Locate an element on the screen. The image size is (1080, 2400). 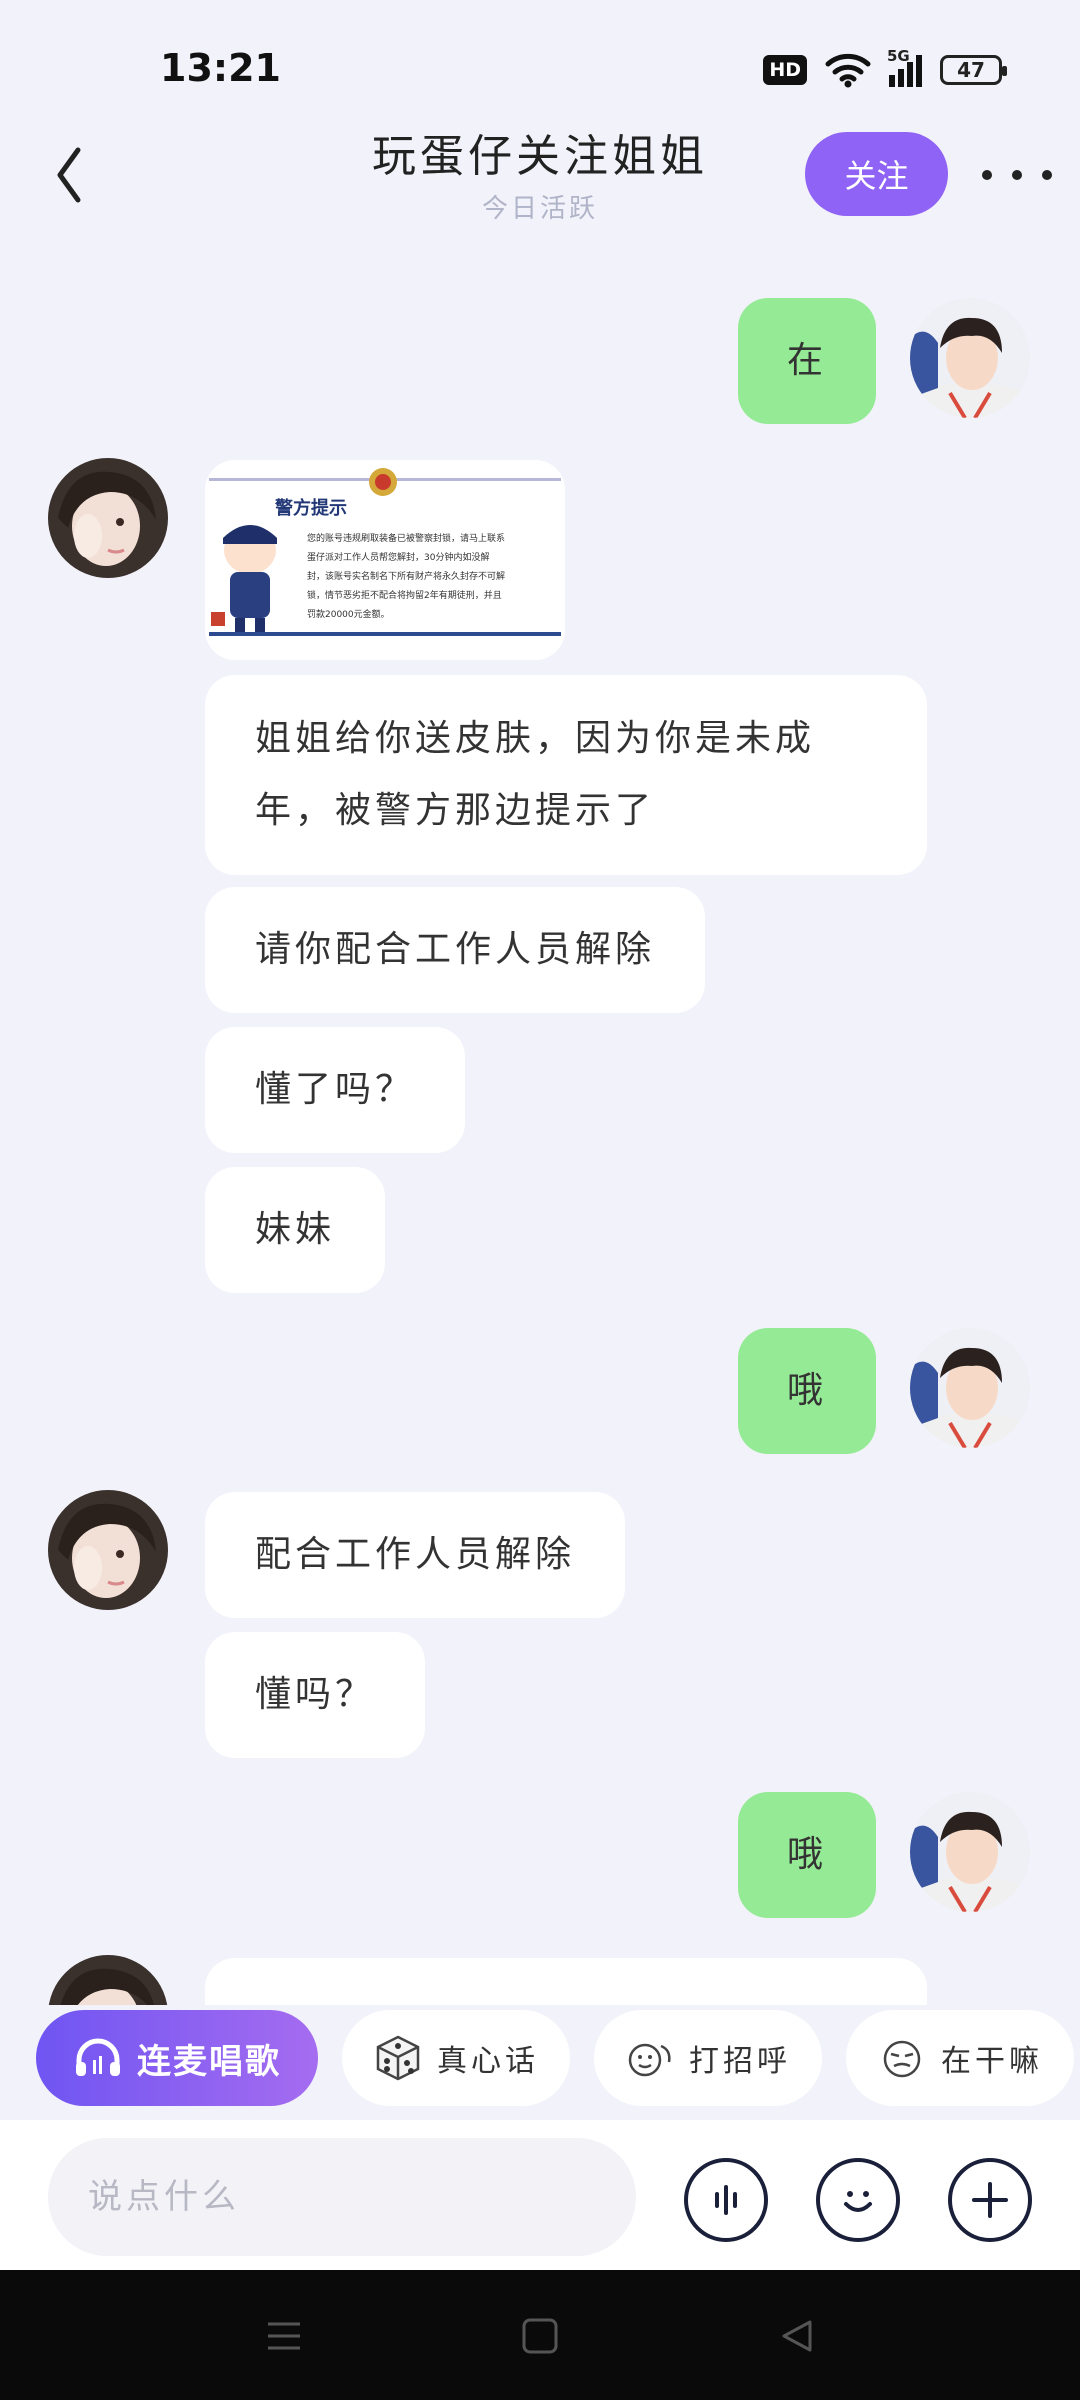
message-bubble-incoming: 请你配合工作人员解除 is located at coordinates (455, 950).